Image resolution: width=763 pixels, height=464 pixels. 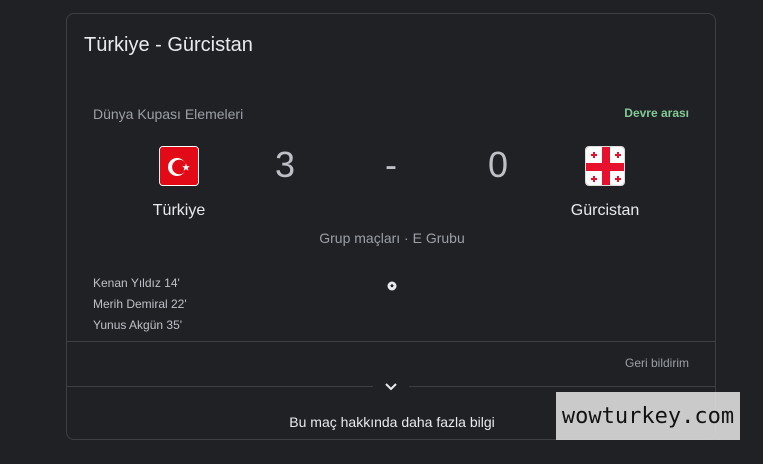 I want to click on soccer-ball-icon, so click(x=392, y=284).